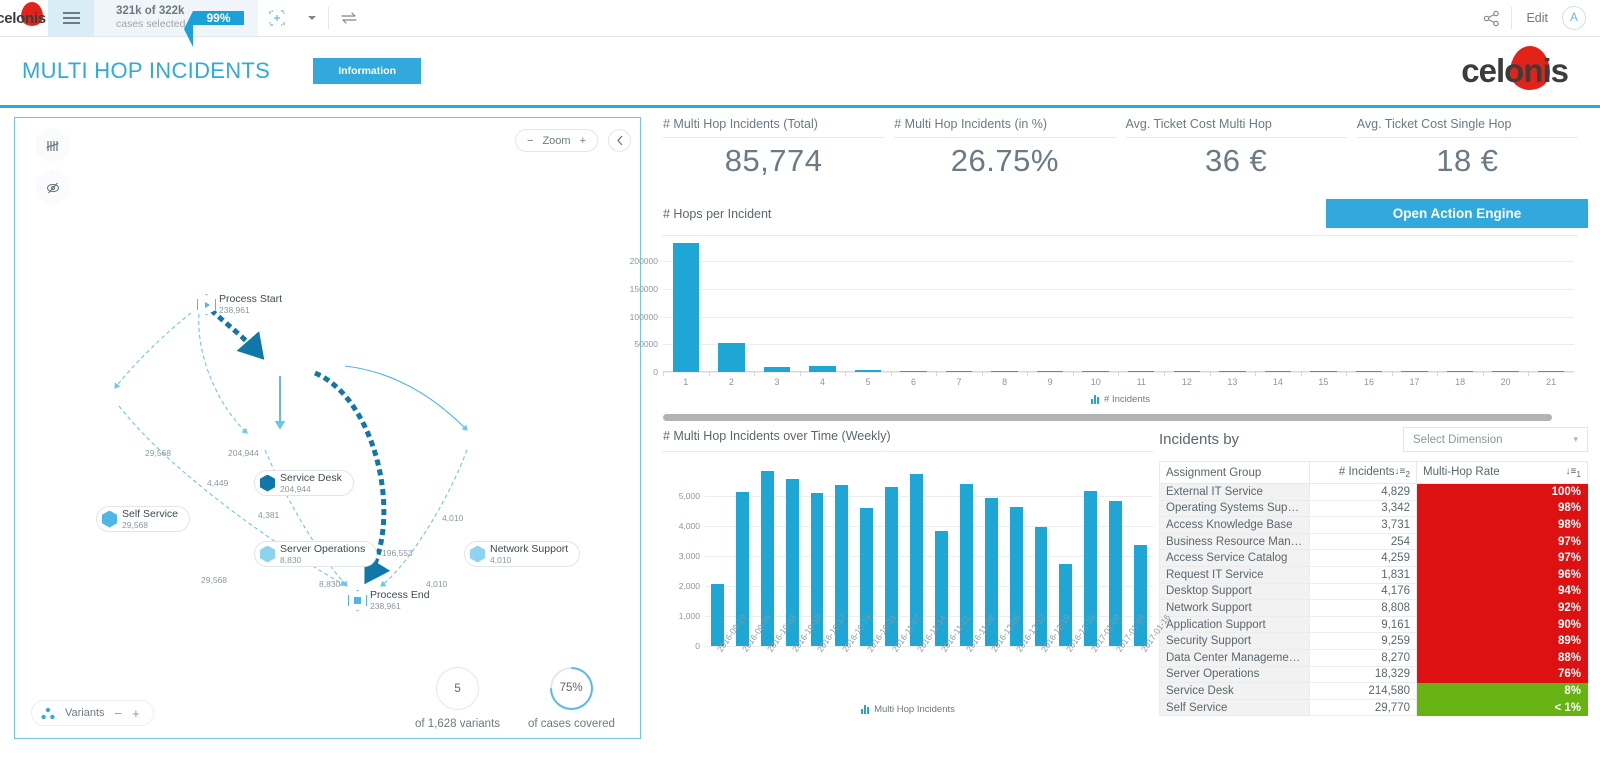 The width and height of the screenshot is (1600, 765). Describe the element at coordinates (397, 553) in the screenshot. I see `edge-label: 196,553` at that location.